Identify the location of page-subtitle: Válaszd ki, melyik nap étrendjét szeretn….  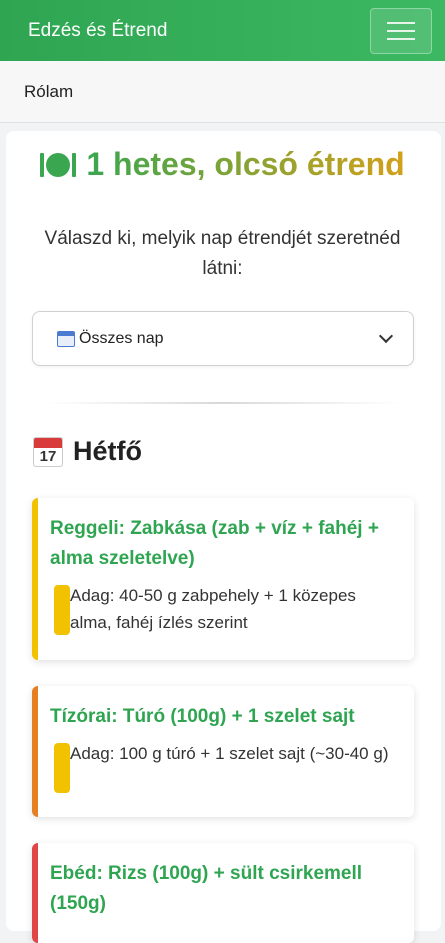
(222, 253).